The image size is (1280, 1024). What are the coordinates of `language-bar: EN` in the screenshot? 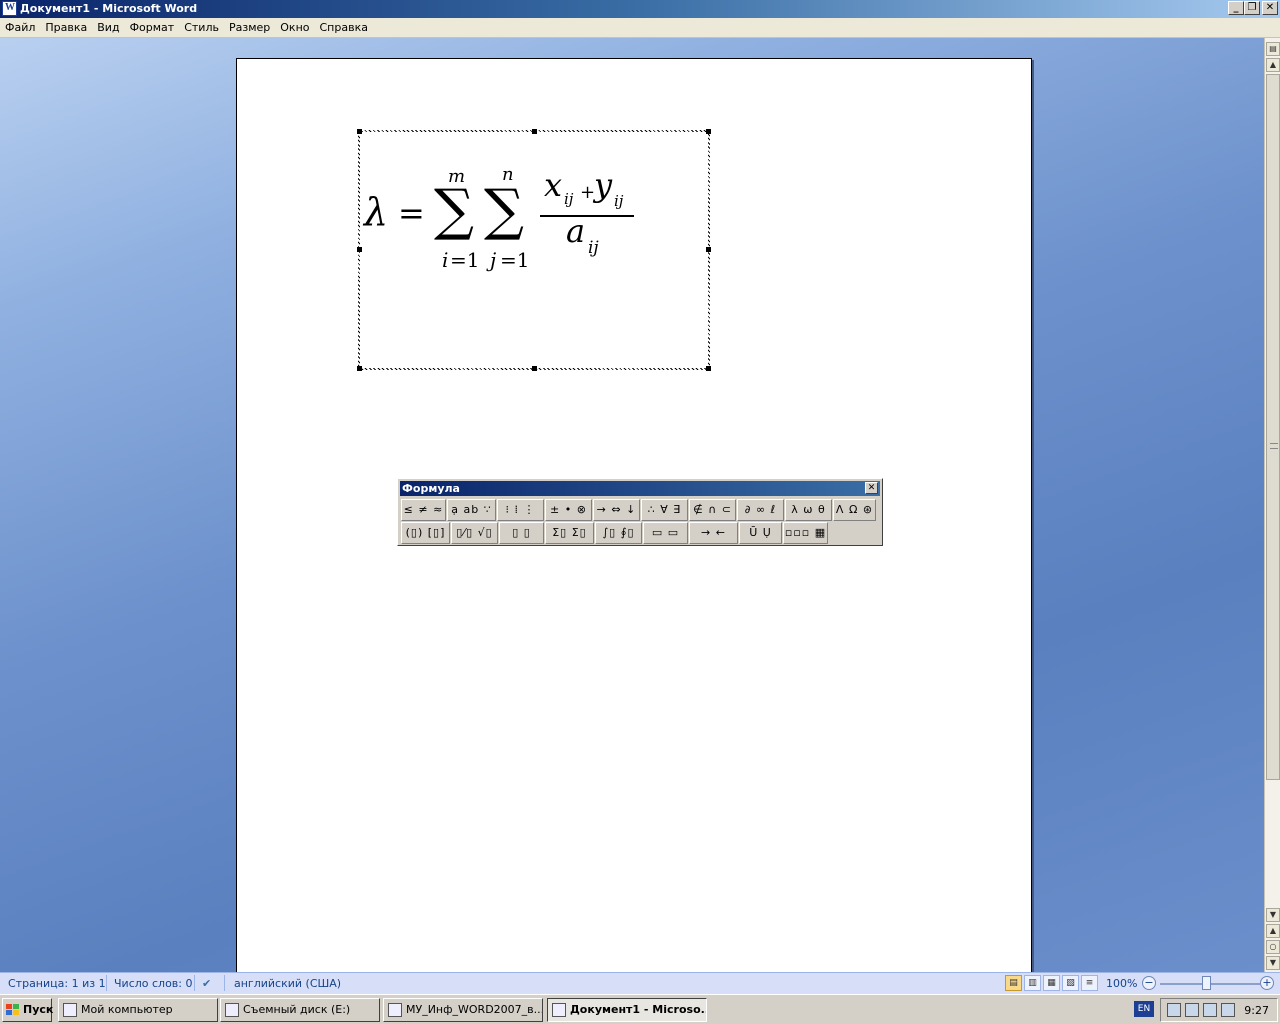 It's located at (1144, 1009).